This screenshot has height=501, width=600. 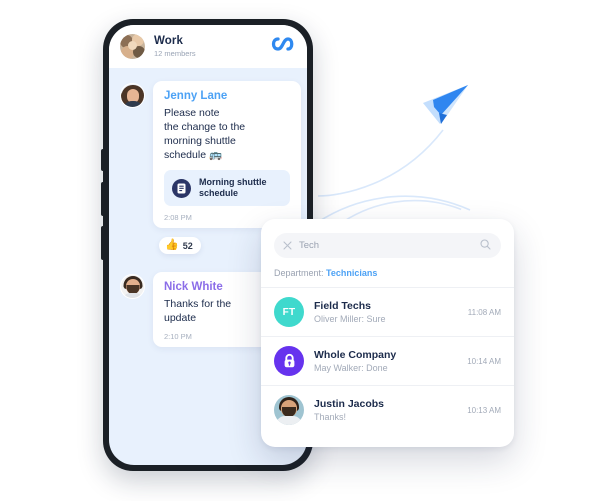 What do you see at coordinates (445, 104) in the screenshot?
I see `paper-plane-icon` at bounding box center [445, 104].